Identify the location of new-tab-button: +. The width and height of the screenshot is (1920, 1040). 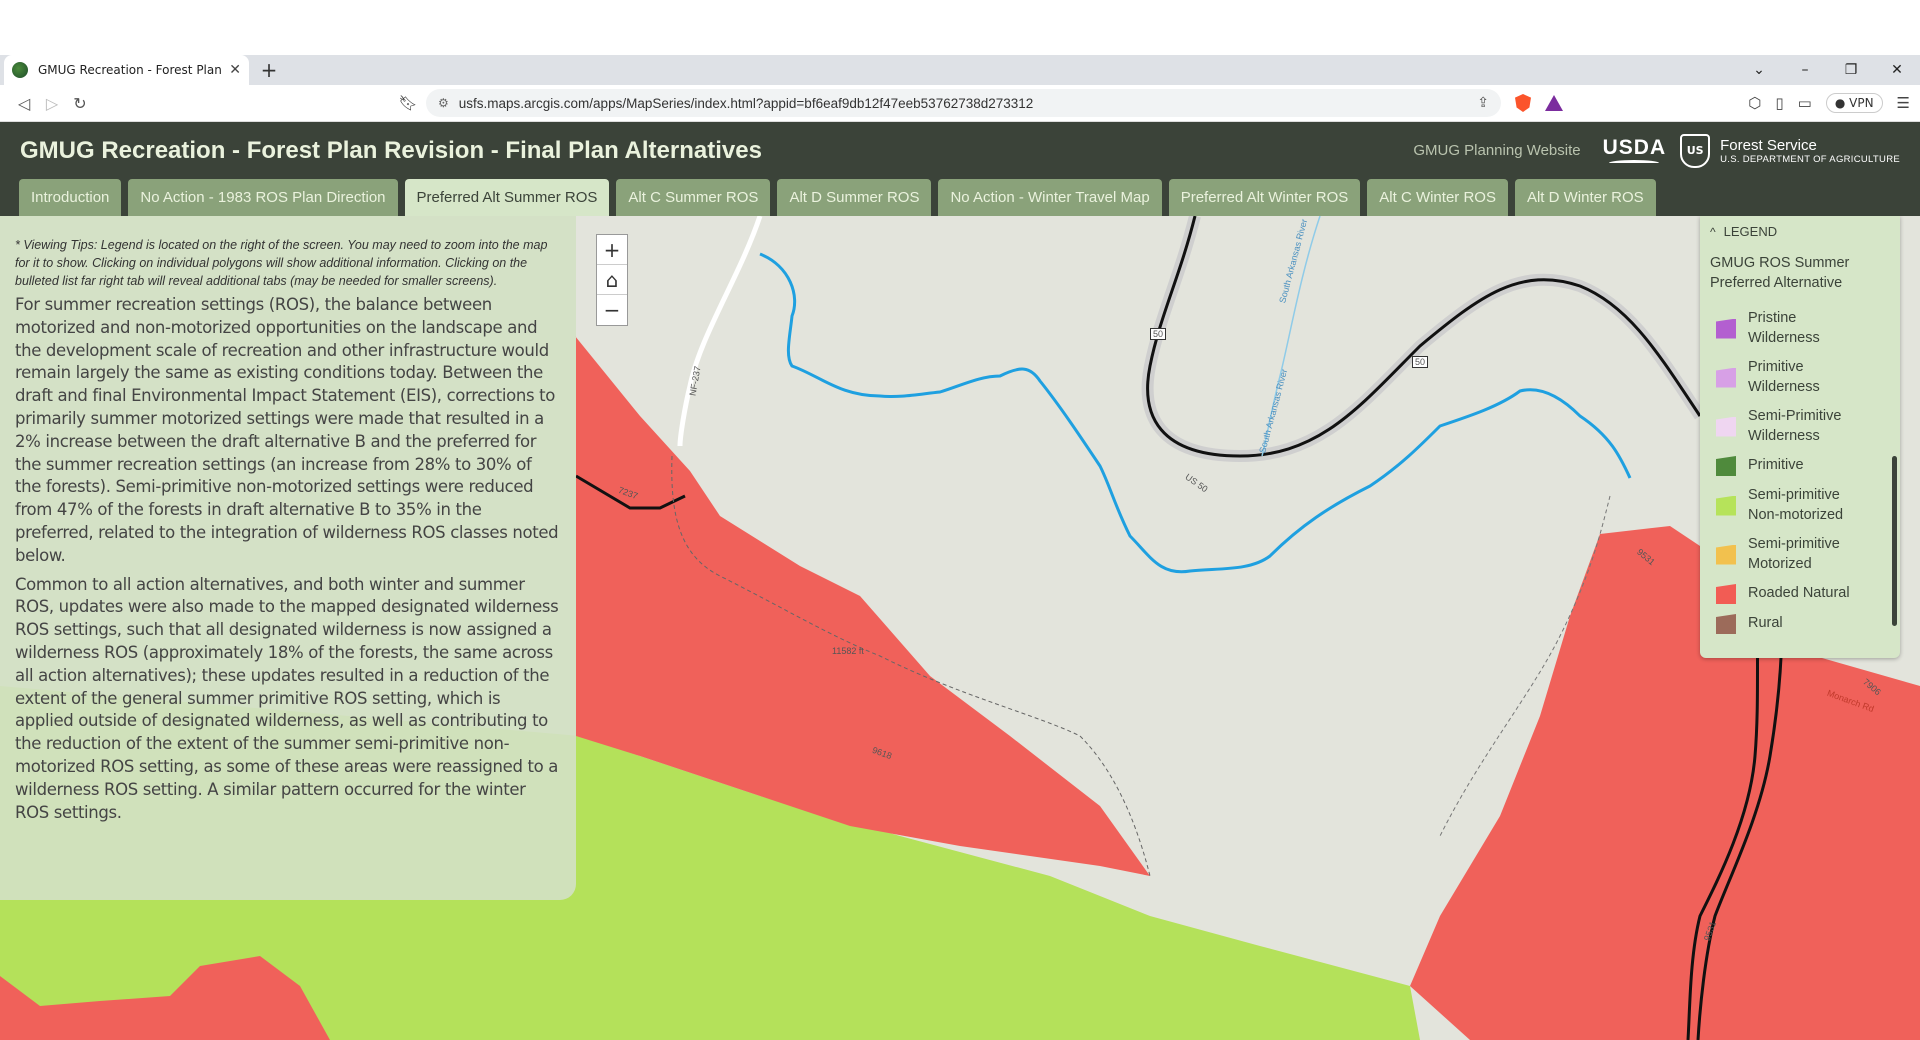
(269, 70).